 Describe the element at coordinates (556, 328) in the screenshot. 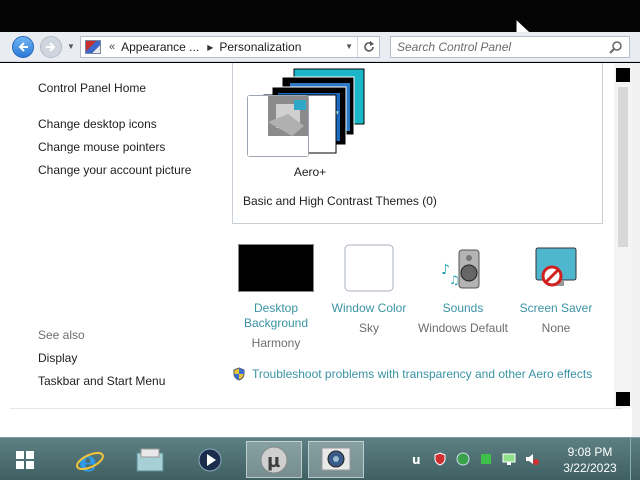

I see `tile-value: None` at that location.